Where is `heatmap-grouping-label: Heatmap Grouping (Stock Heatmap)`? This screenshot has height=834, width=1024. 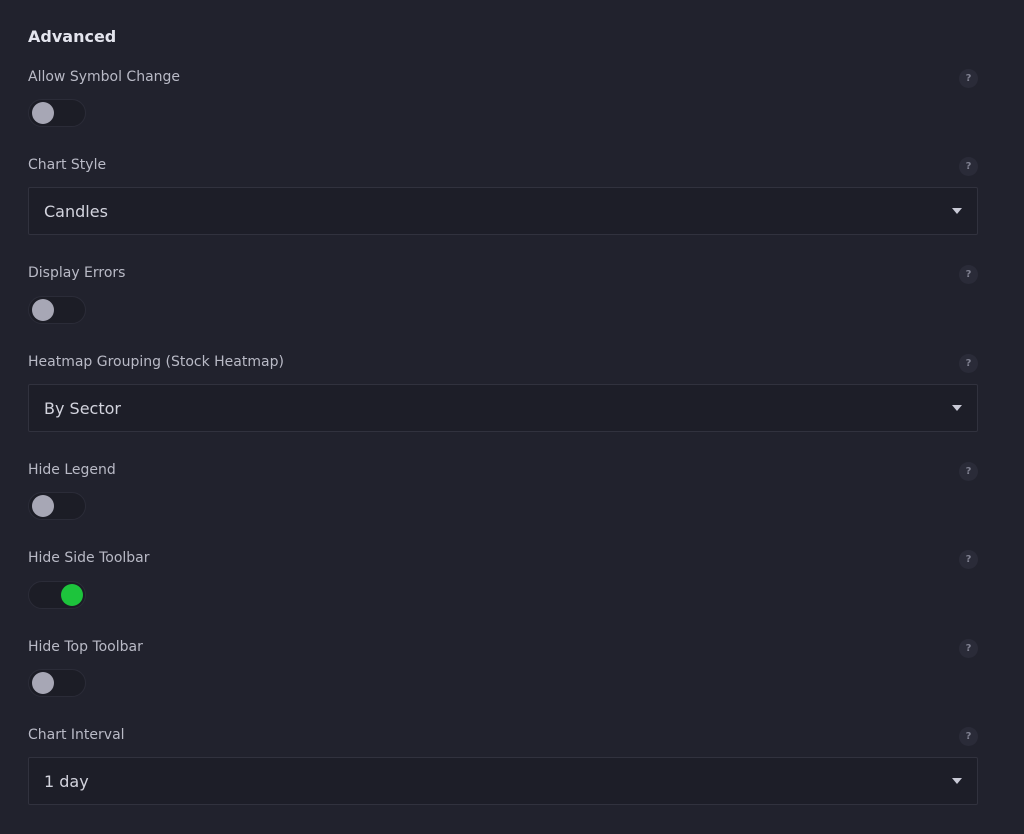
heatmap-grouping-label: Heatmap Grouping (Stock Heatmap) is located at coordinates (156, 362).